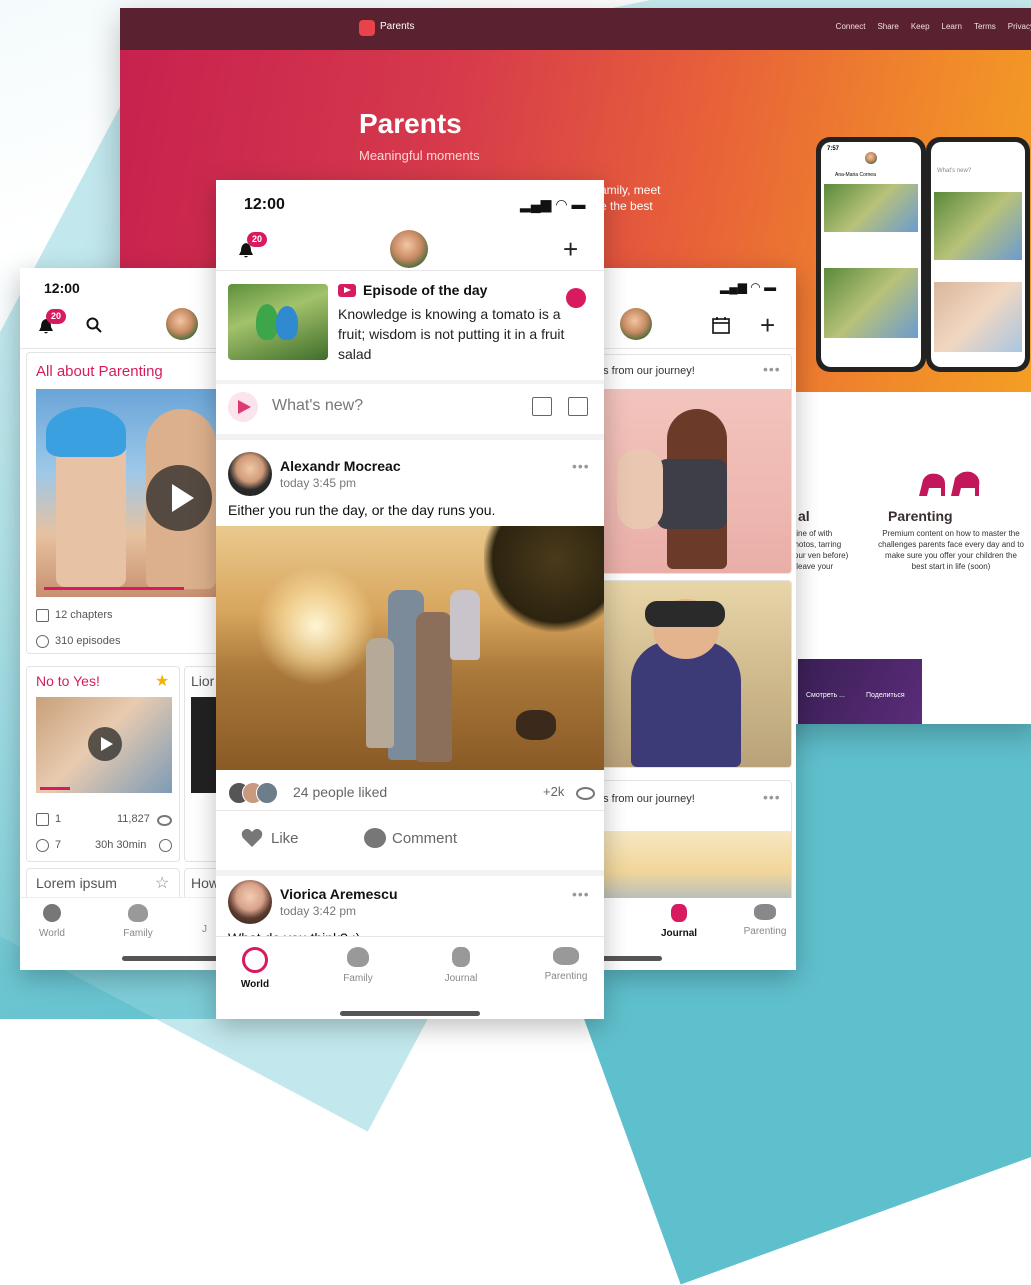 The image size is (1031, 1285). I want to click on episodes-count: 7, so click(58, 845).